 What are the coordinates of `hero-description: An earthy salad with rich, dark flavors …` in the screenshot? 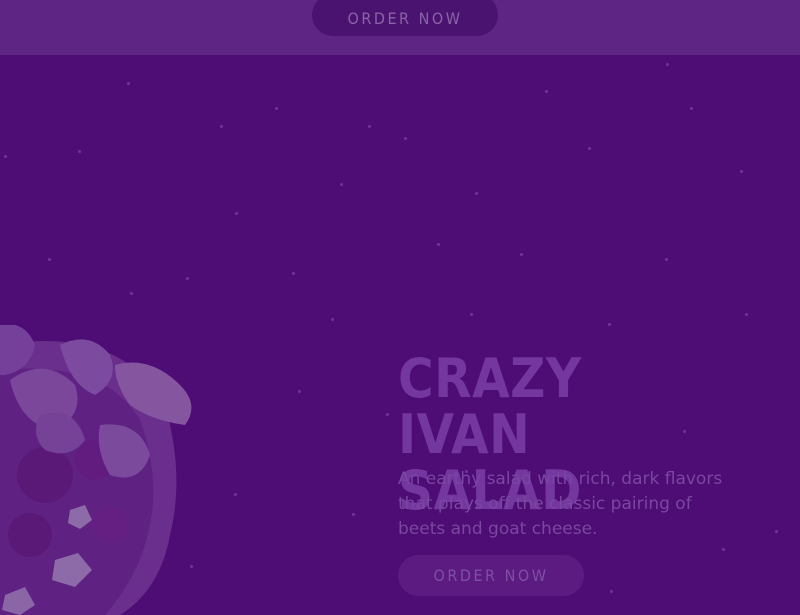 It's located at (560, 504).